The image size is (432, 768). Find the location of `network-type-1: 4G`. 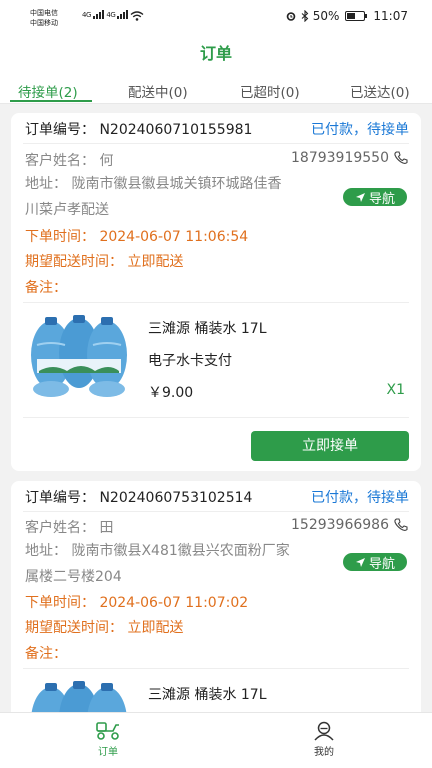

network-type-1: 4G is located at coordinates (86, 15).